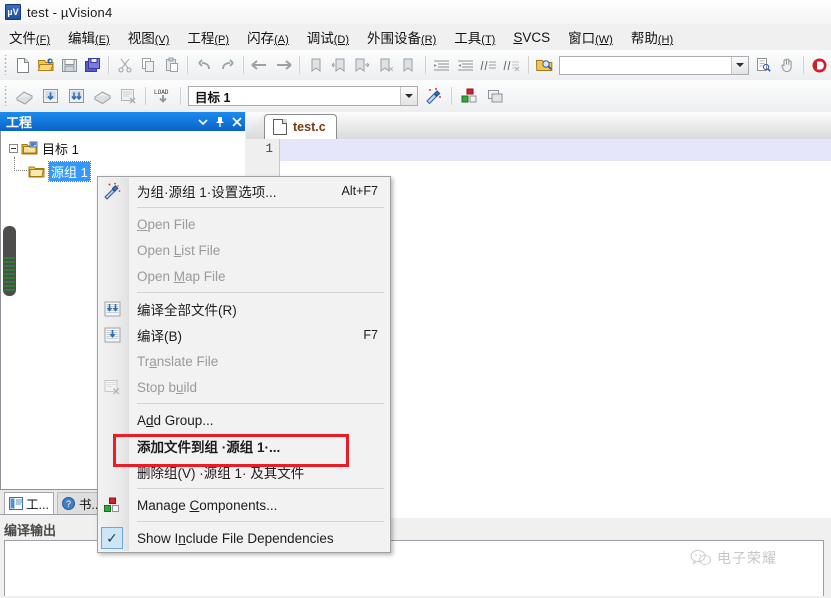 This screenshot has width=831, height=598. Describe the element at coordinates (203, 65) in the screenshot. I see `undo-icon` at that location.